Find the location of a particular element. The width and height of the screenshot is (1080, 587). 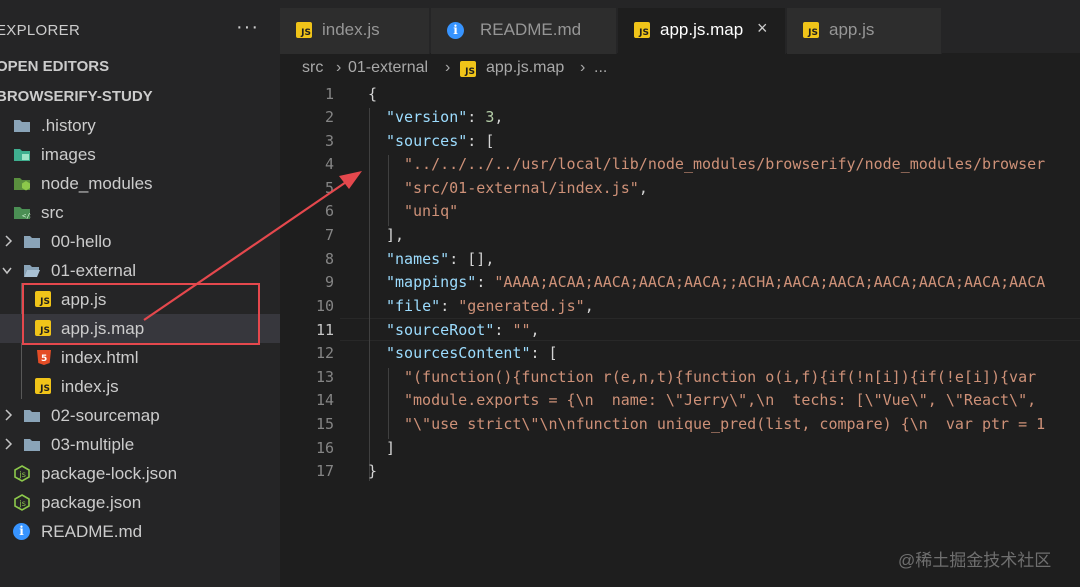

tab-app-js-map: JS app.js.map × is located at coordinates (702, 31).